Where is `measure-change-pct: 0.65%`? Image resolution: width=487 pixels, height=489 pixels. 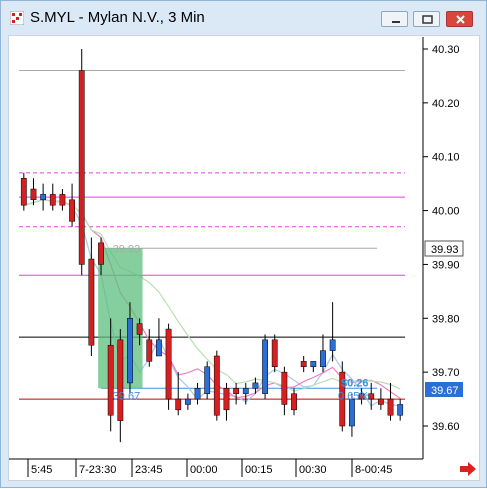
measure-change-pct: 0.65% is located at coordinates (353, 396).